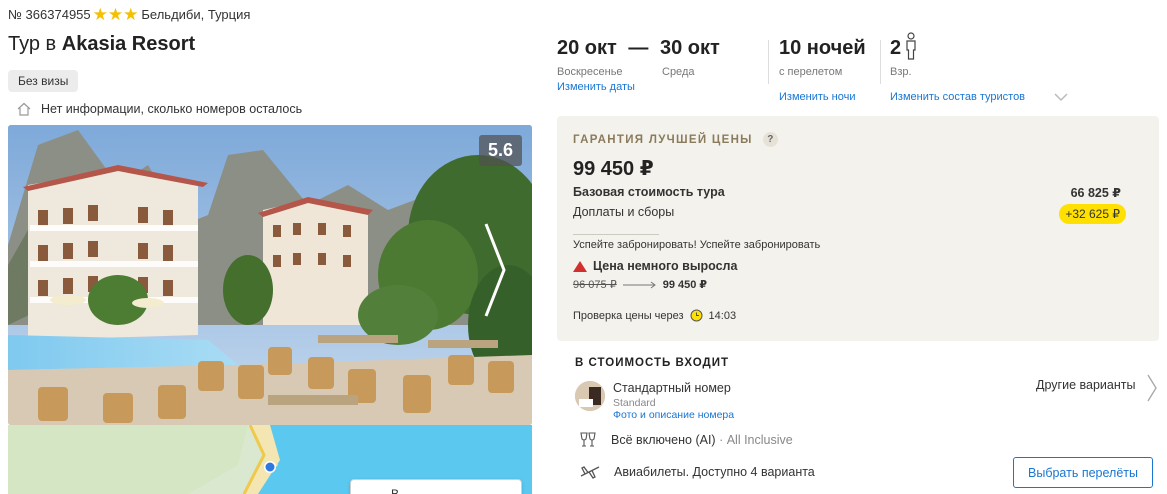 Image resolution: width=1167 pixels, height=494 pixels. Describe the element at coordinates (722, 315) in the screenshot. I see `price-check-time: 14:03` at that location.